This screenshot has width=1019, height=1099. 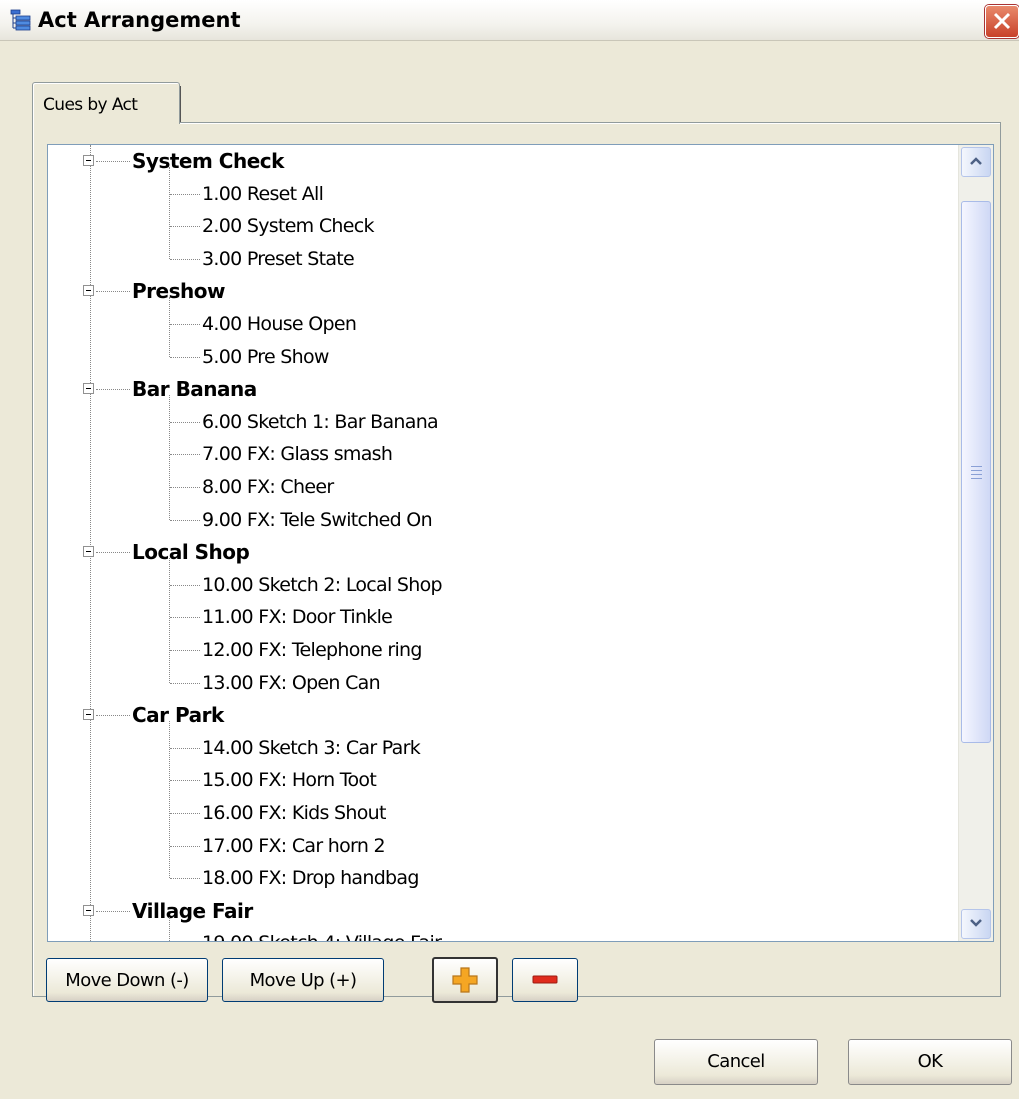 I want to click on tree-cue-row: 10.00 Sketch 2: Local Shop, so click(x=498, y=585).